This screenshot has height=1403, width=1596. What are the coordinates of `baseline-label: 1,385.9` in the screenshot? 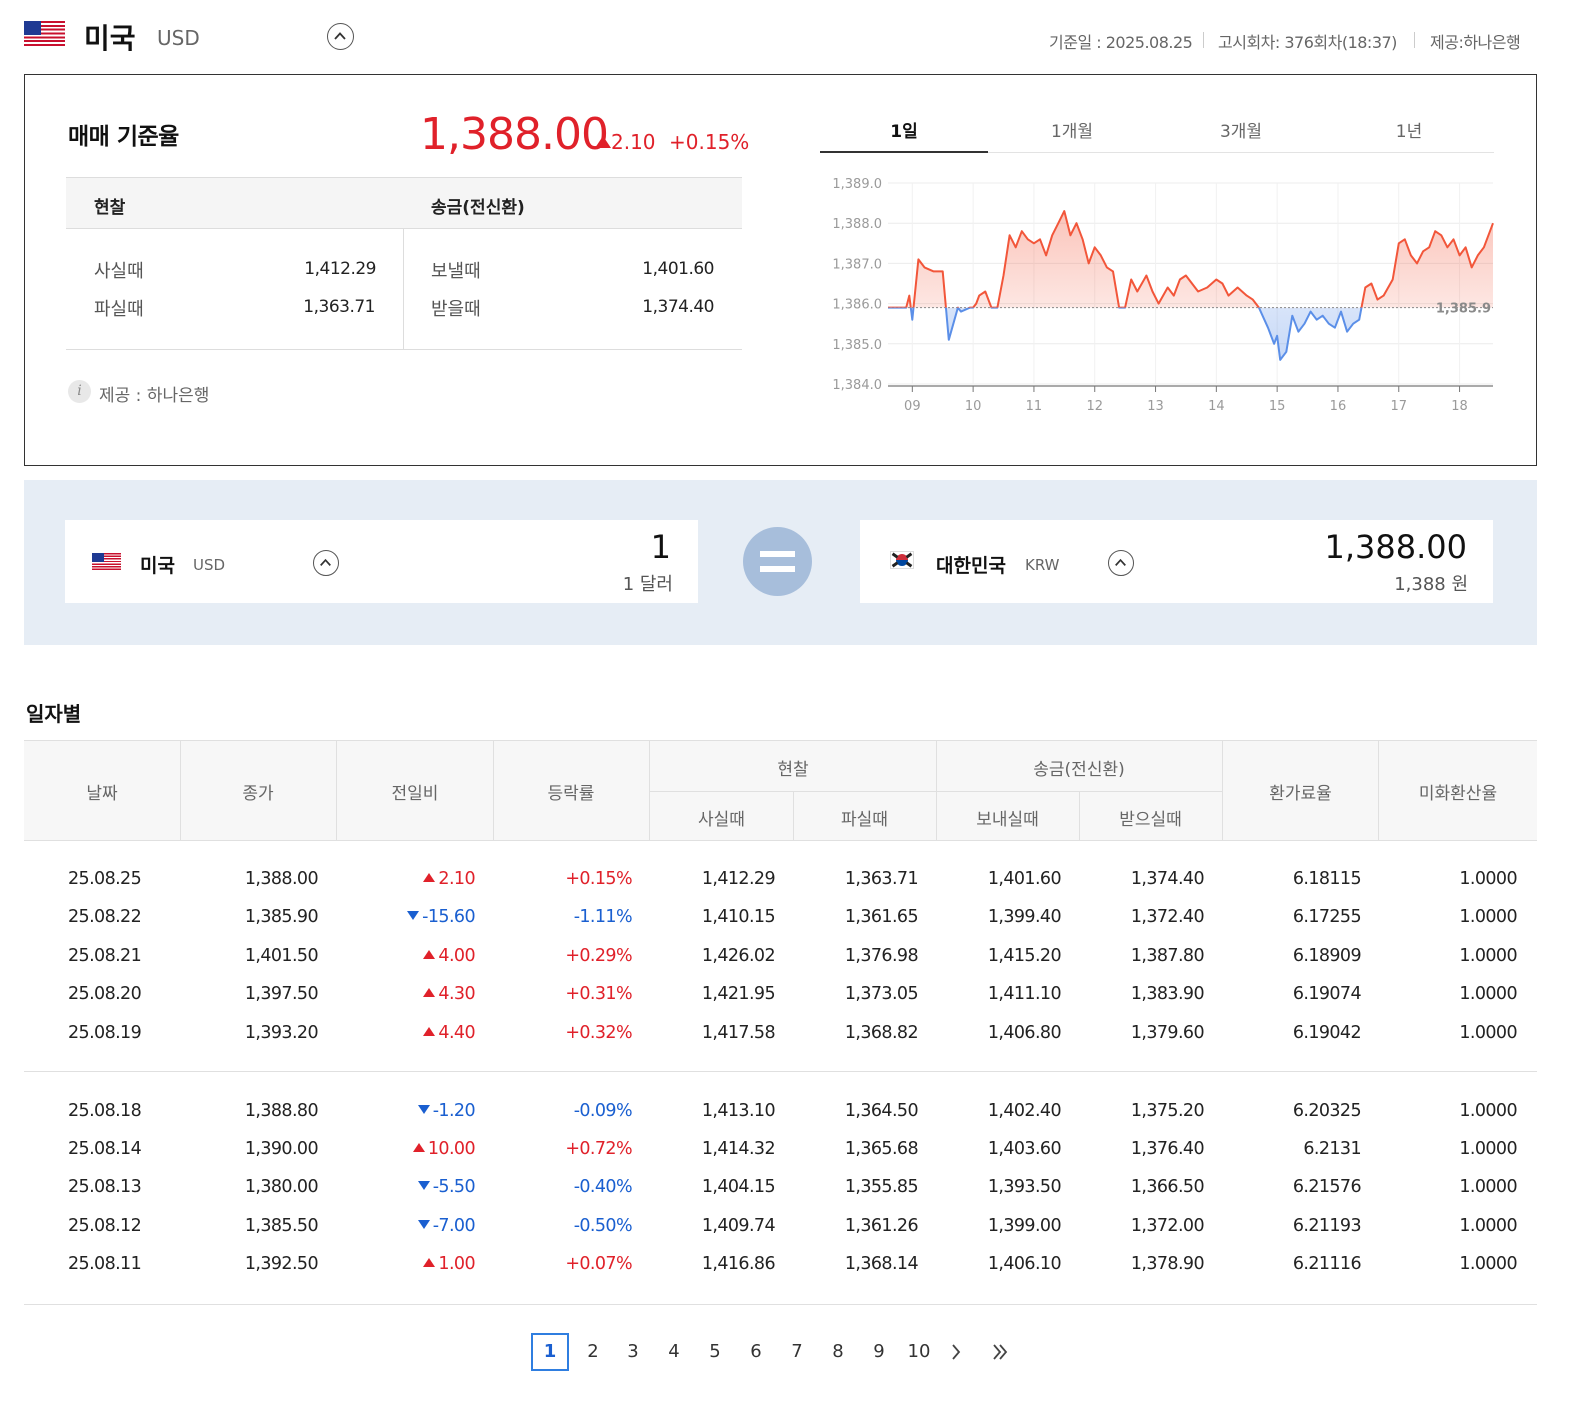 It's located at (1463, 309).